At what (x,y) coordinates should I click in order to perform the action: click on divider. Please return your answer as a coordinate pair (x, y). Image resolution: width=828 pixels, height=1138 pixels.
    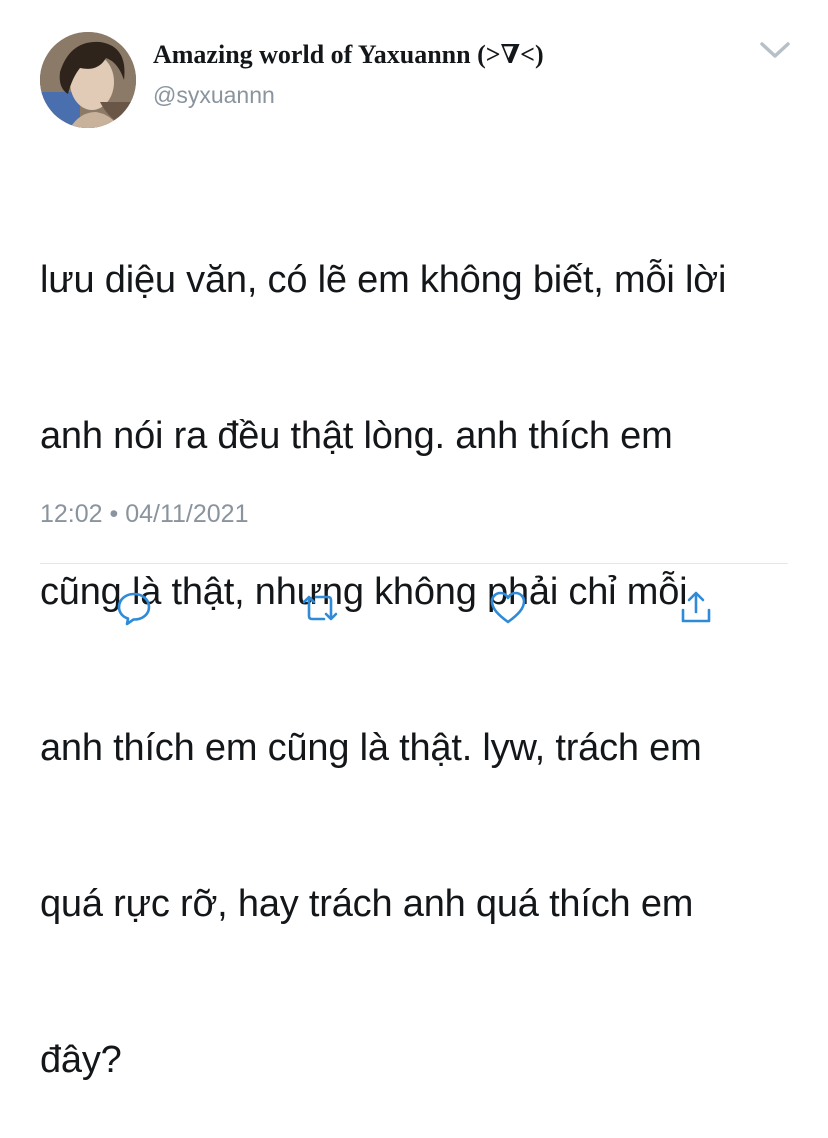
    Looking at the image, I should click on (414, 563).